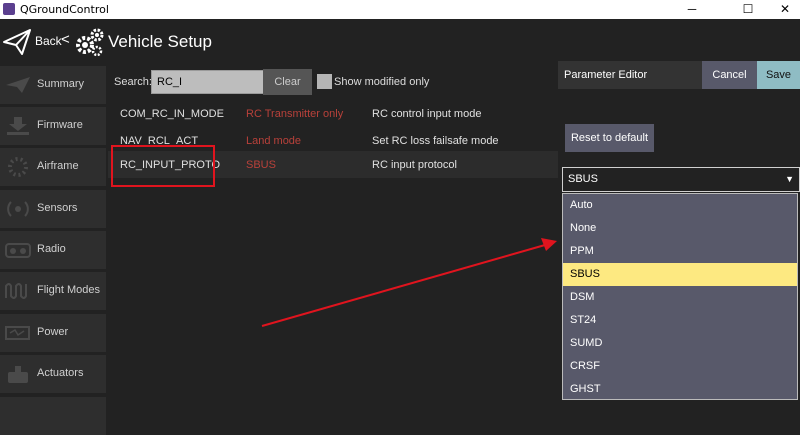 This screenshot has height=435, width=800. What do you see at coordinates (18, 85) in the screenshot?
I see `plane-icon` at bounding box center [18, 85].